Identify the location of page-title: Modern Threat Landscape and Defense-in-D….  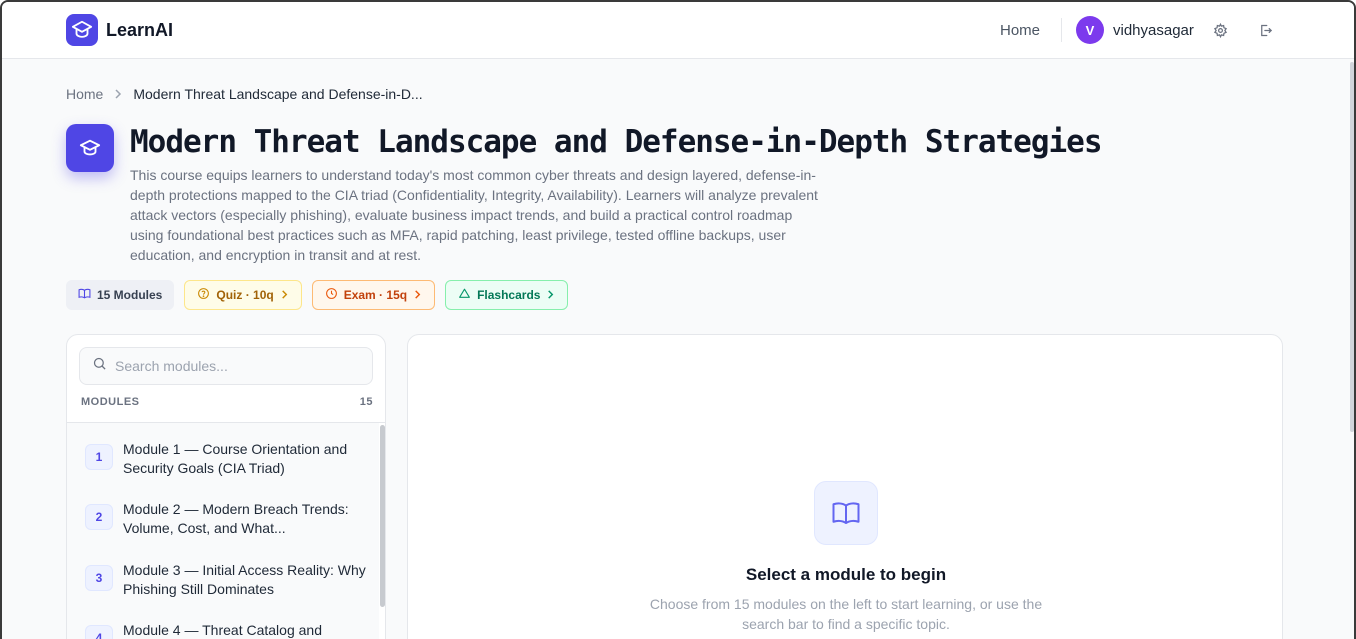
(616, 142).